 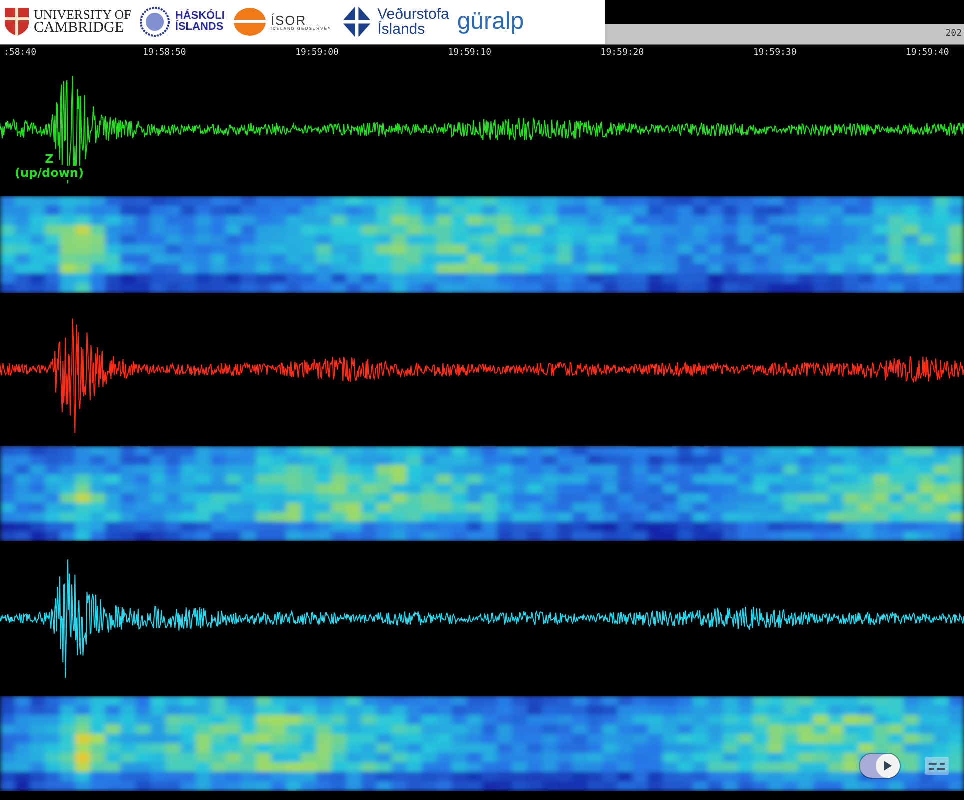 What do you see at coordinates (49, 159) in the screenshot?
I see `channel-label: Z` at bounding box center [49, 159].